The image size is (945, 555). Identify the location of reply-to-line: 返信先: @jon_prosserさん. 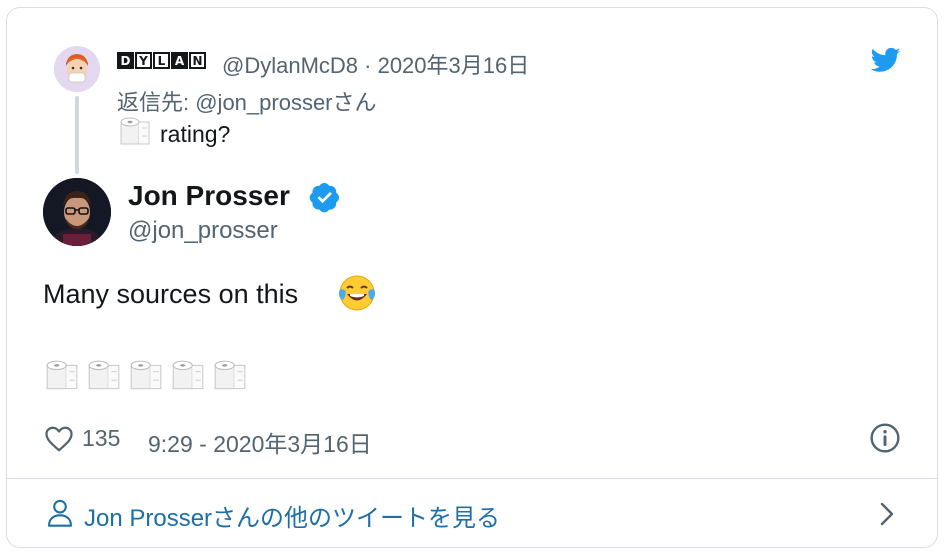
(247, 101).